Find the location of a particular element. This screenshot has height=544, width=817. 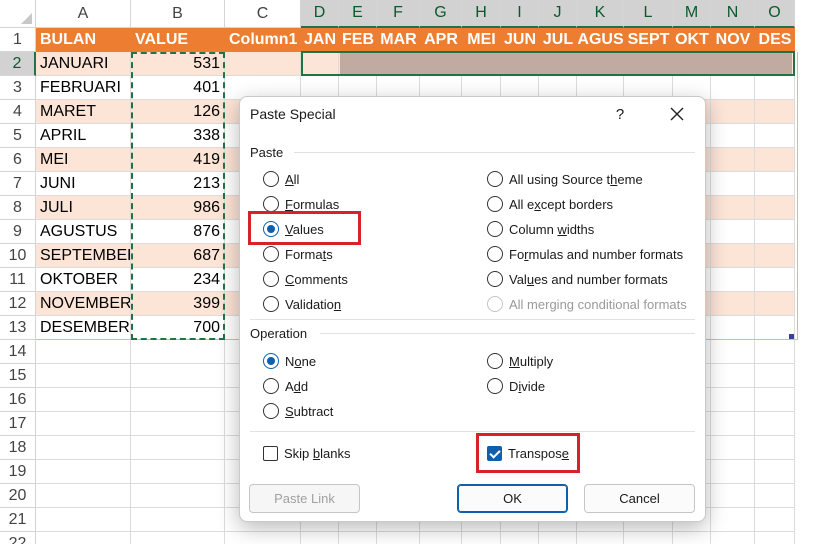

column-header-g: G is located at coordinates (441, 14).